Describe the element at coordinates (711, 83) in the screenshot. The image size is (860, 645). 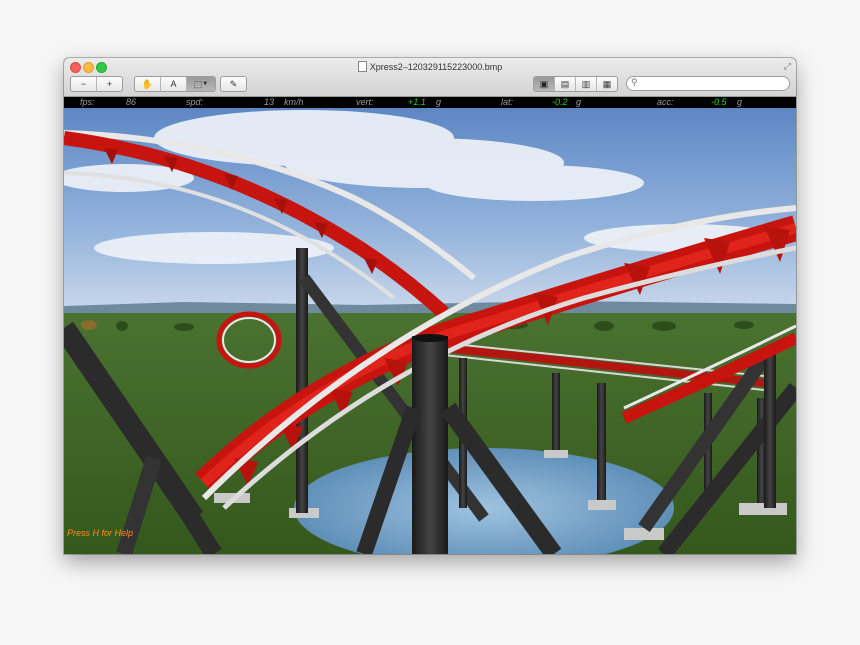
I see `search-input` at that location.